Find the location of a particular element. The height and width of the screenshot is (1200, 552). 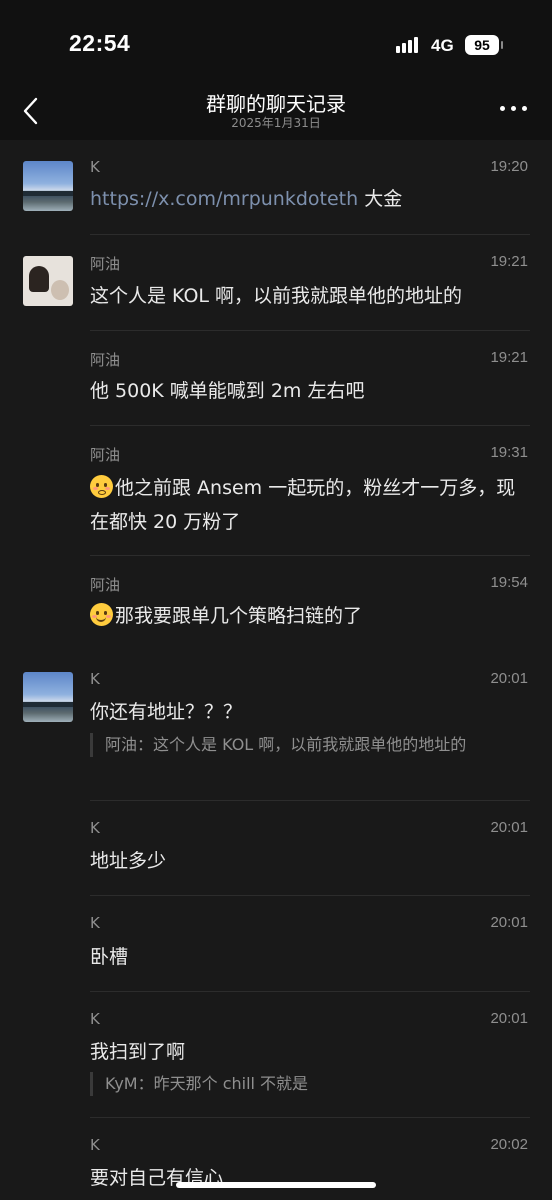

message-text: https://x.com/mrpunkdoteth 大金 is located at coordinates (310, 199).